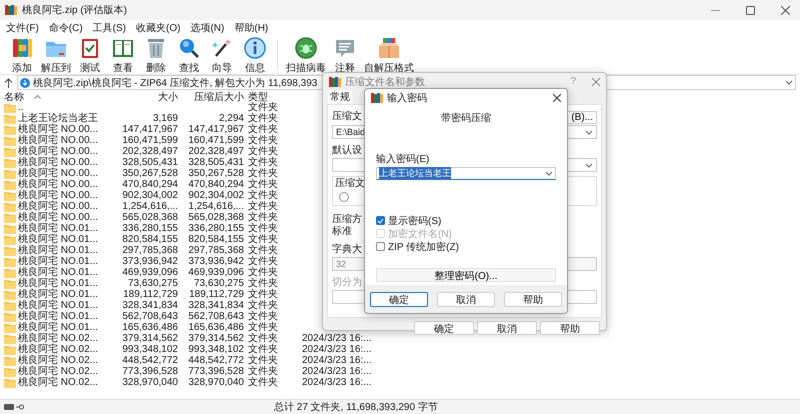  Describe the element at coordinates (123, 55) in the screenshot. I see `toolbar-button: 查看` at that location.